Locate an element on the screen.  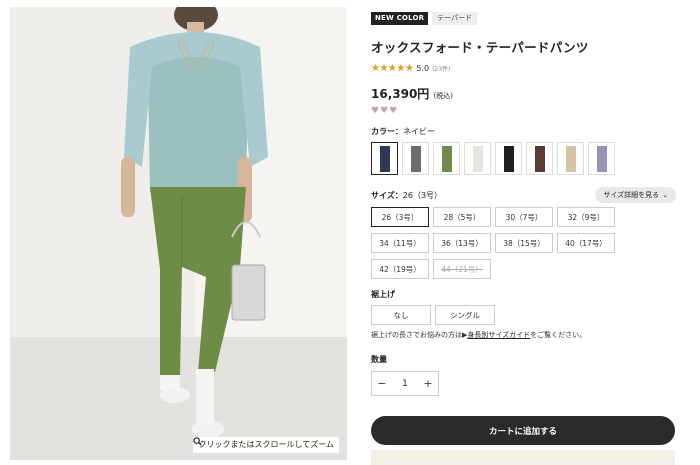
color-swatch-lavender is located at coordinates (601, 158).